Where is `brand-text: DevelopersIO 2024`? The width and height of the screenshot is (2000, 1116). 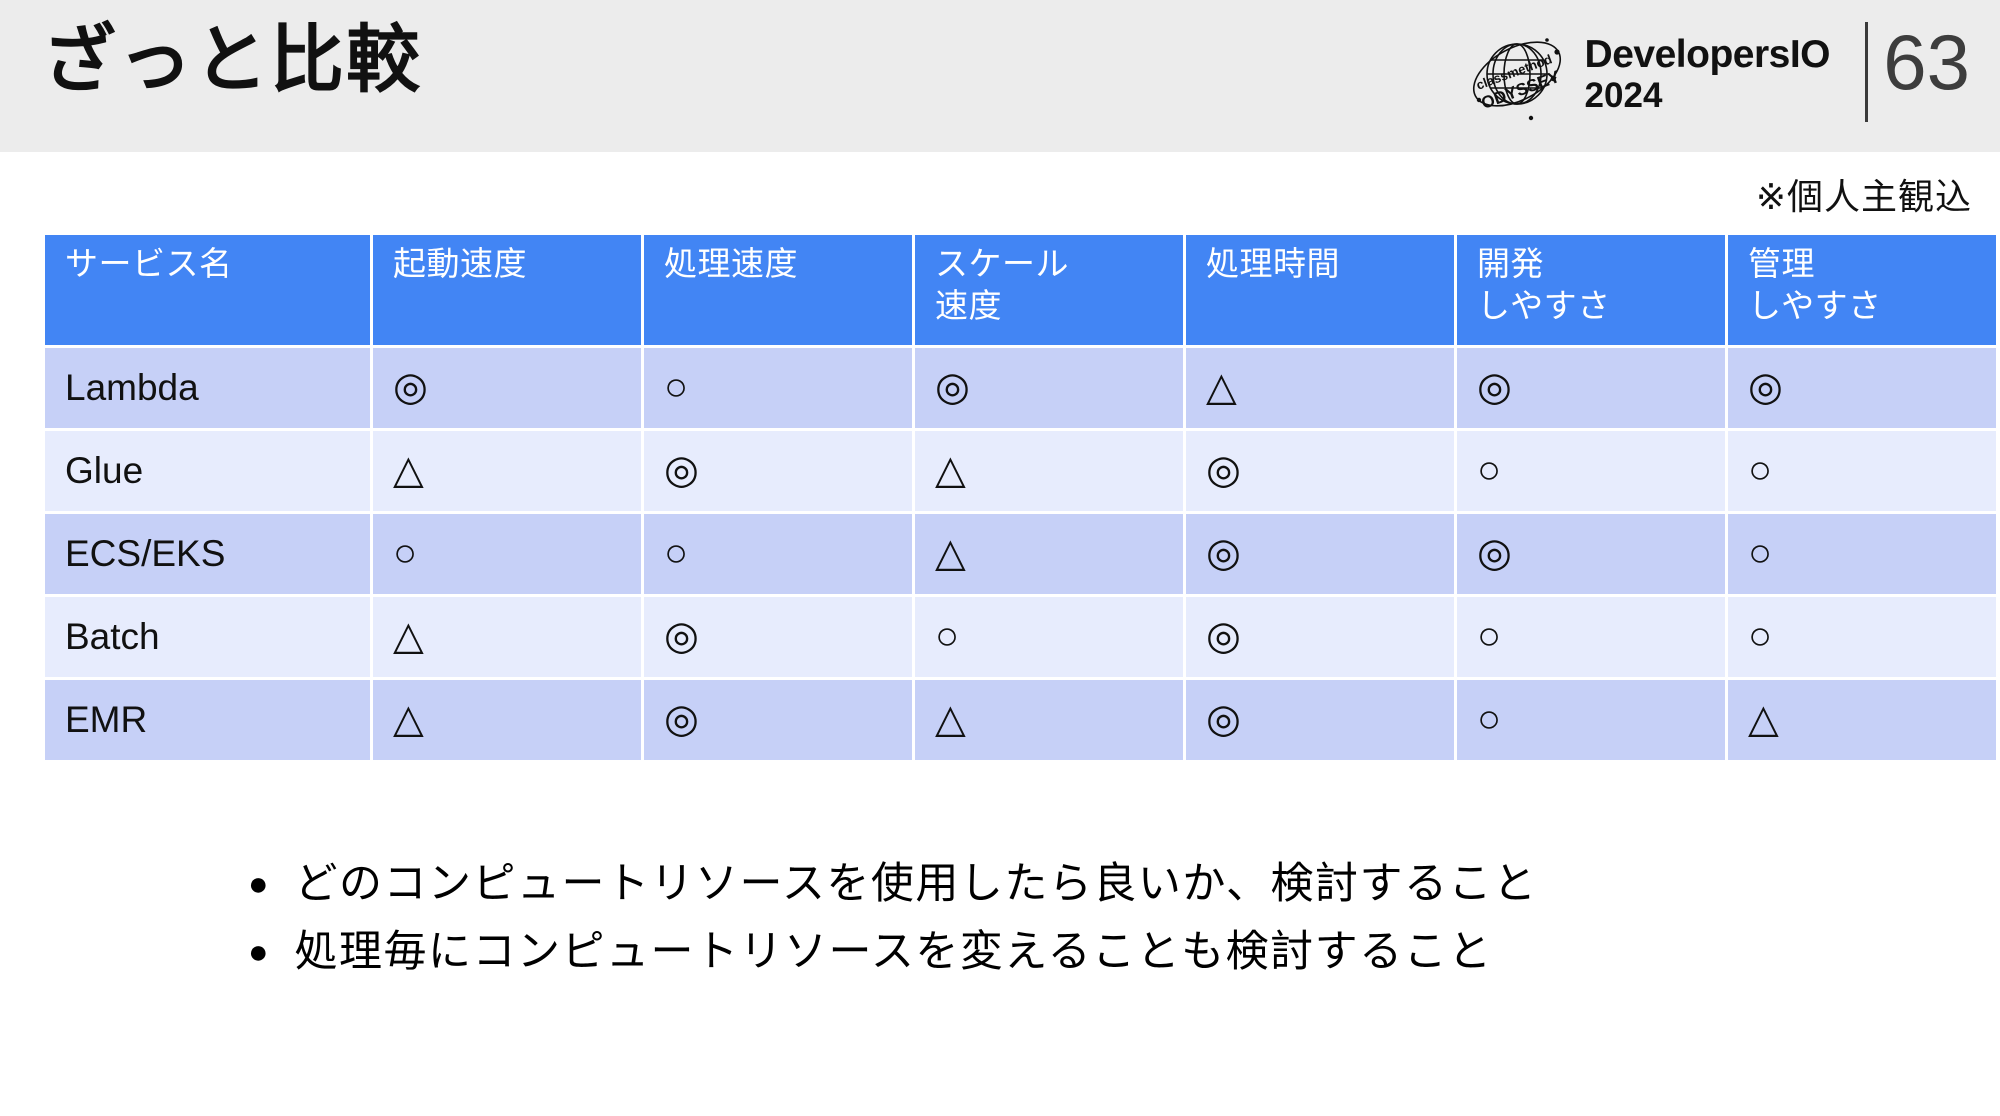
brand-text: DevelopersIO 2024 is located at coordinates (1707, 74).